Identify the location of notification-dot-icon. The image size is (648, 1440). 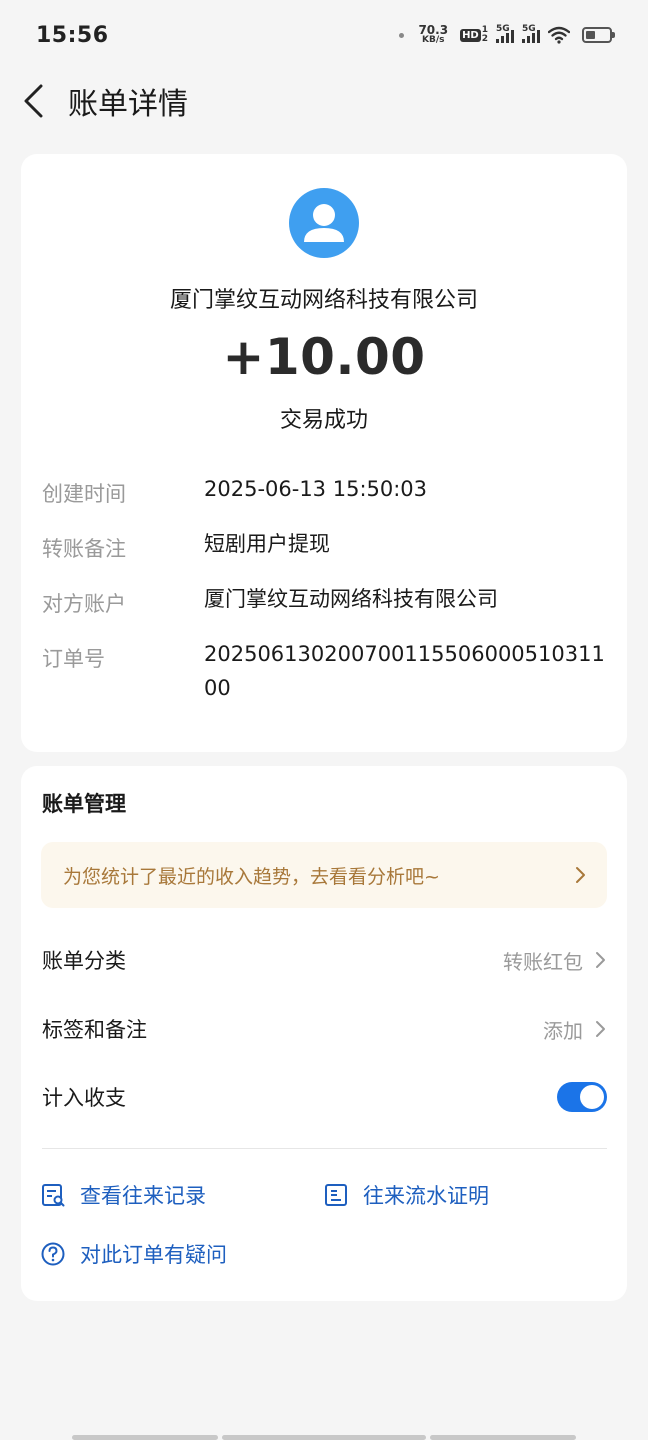
(402, 35).